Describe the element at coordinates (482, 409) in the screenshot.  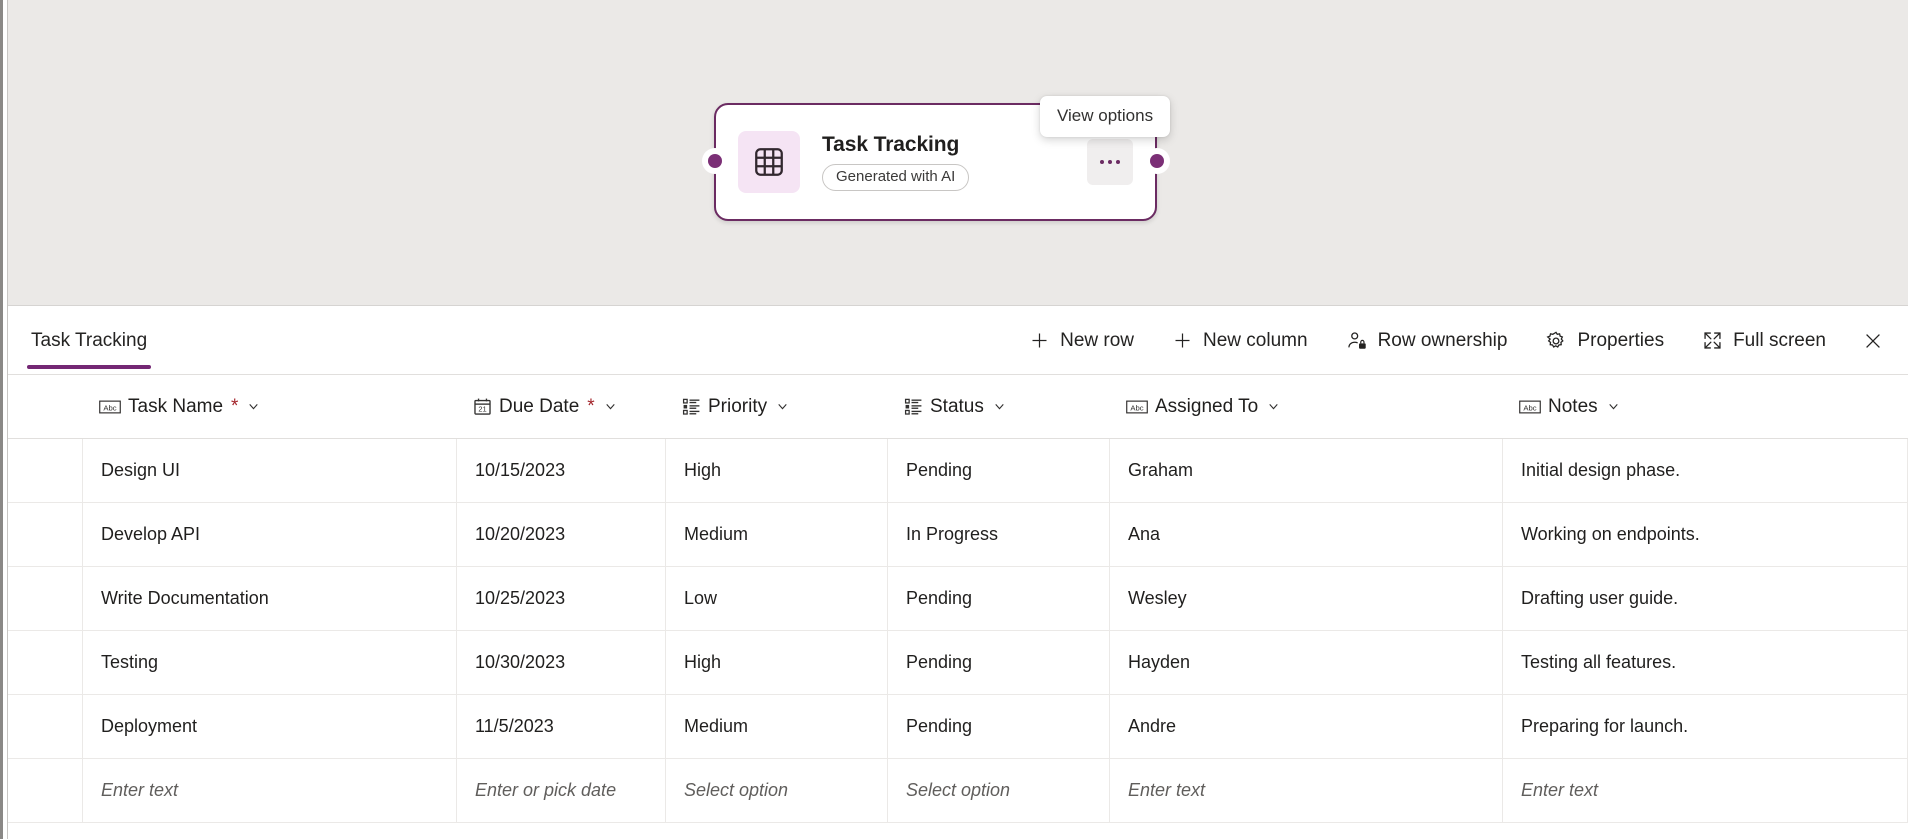
I see `svg-text: 21` at that location.